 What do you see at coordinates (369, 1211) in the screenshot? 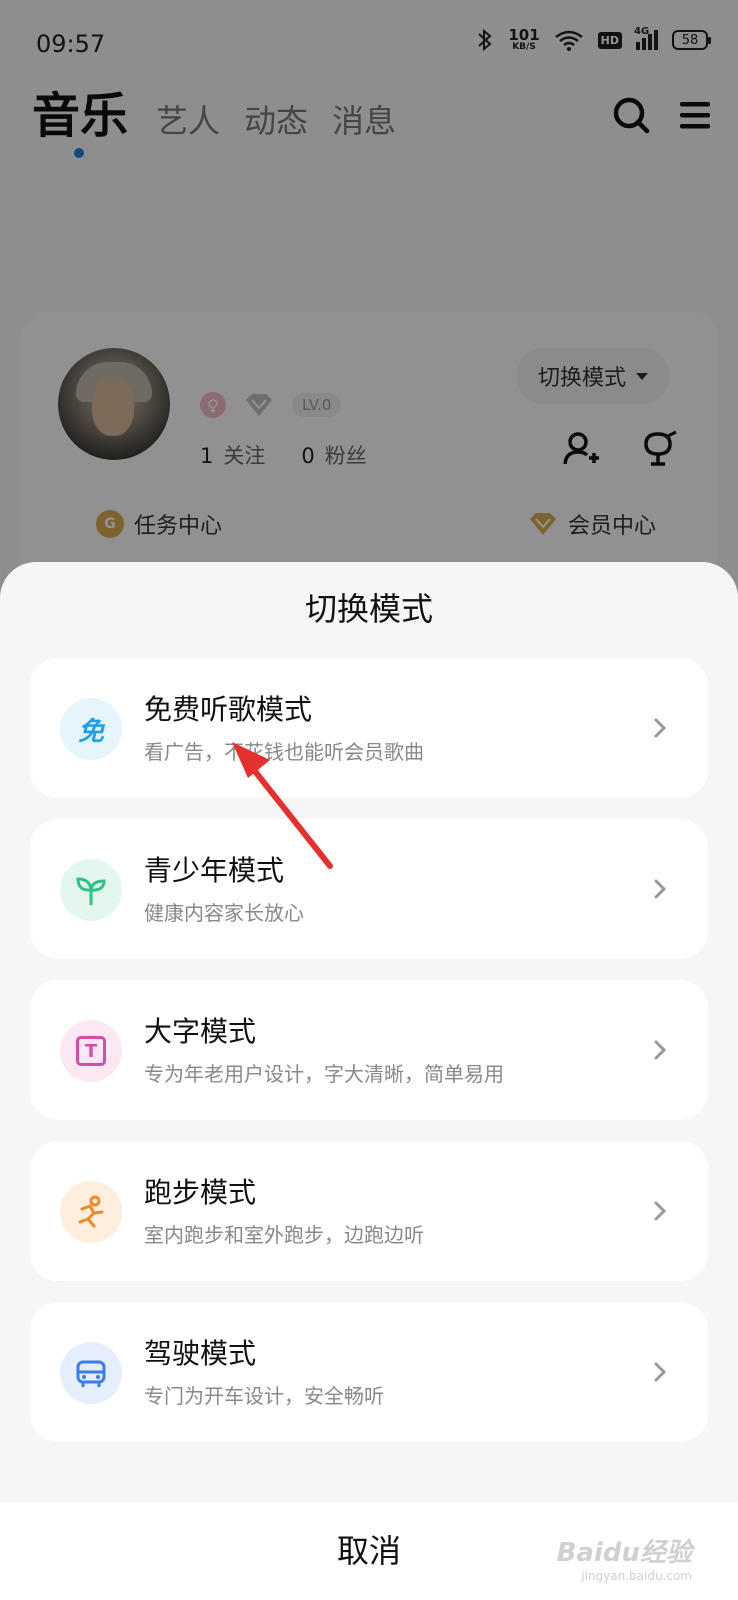
I see `mode-item-running: 跑步模式 室内跑步和室外跑步，边跑边听` at bounding box center [369, 1211].